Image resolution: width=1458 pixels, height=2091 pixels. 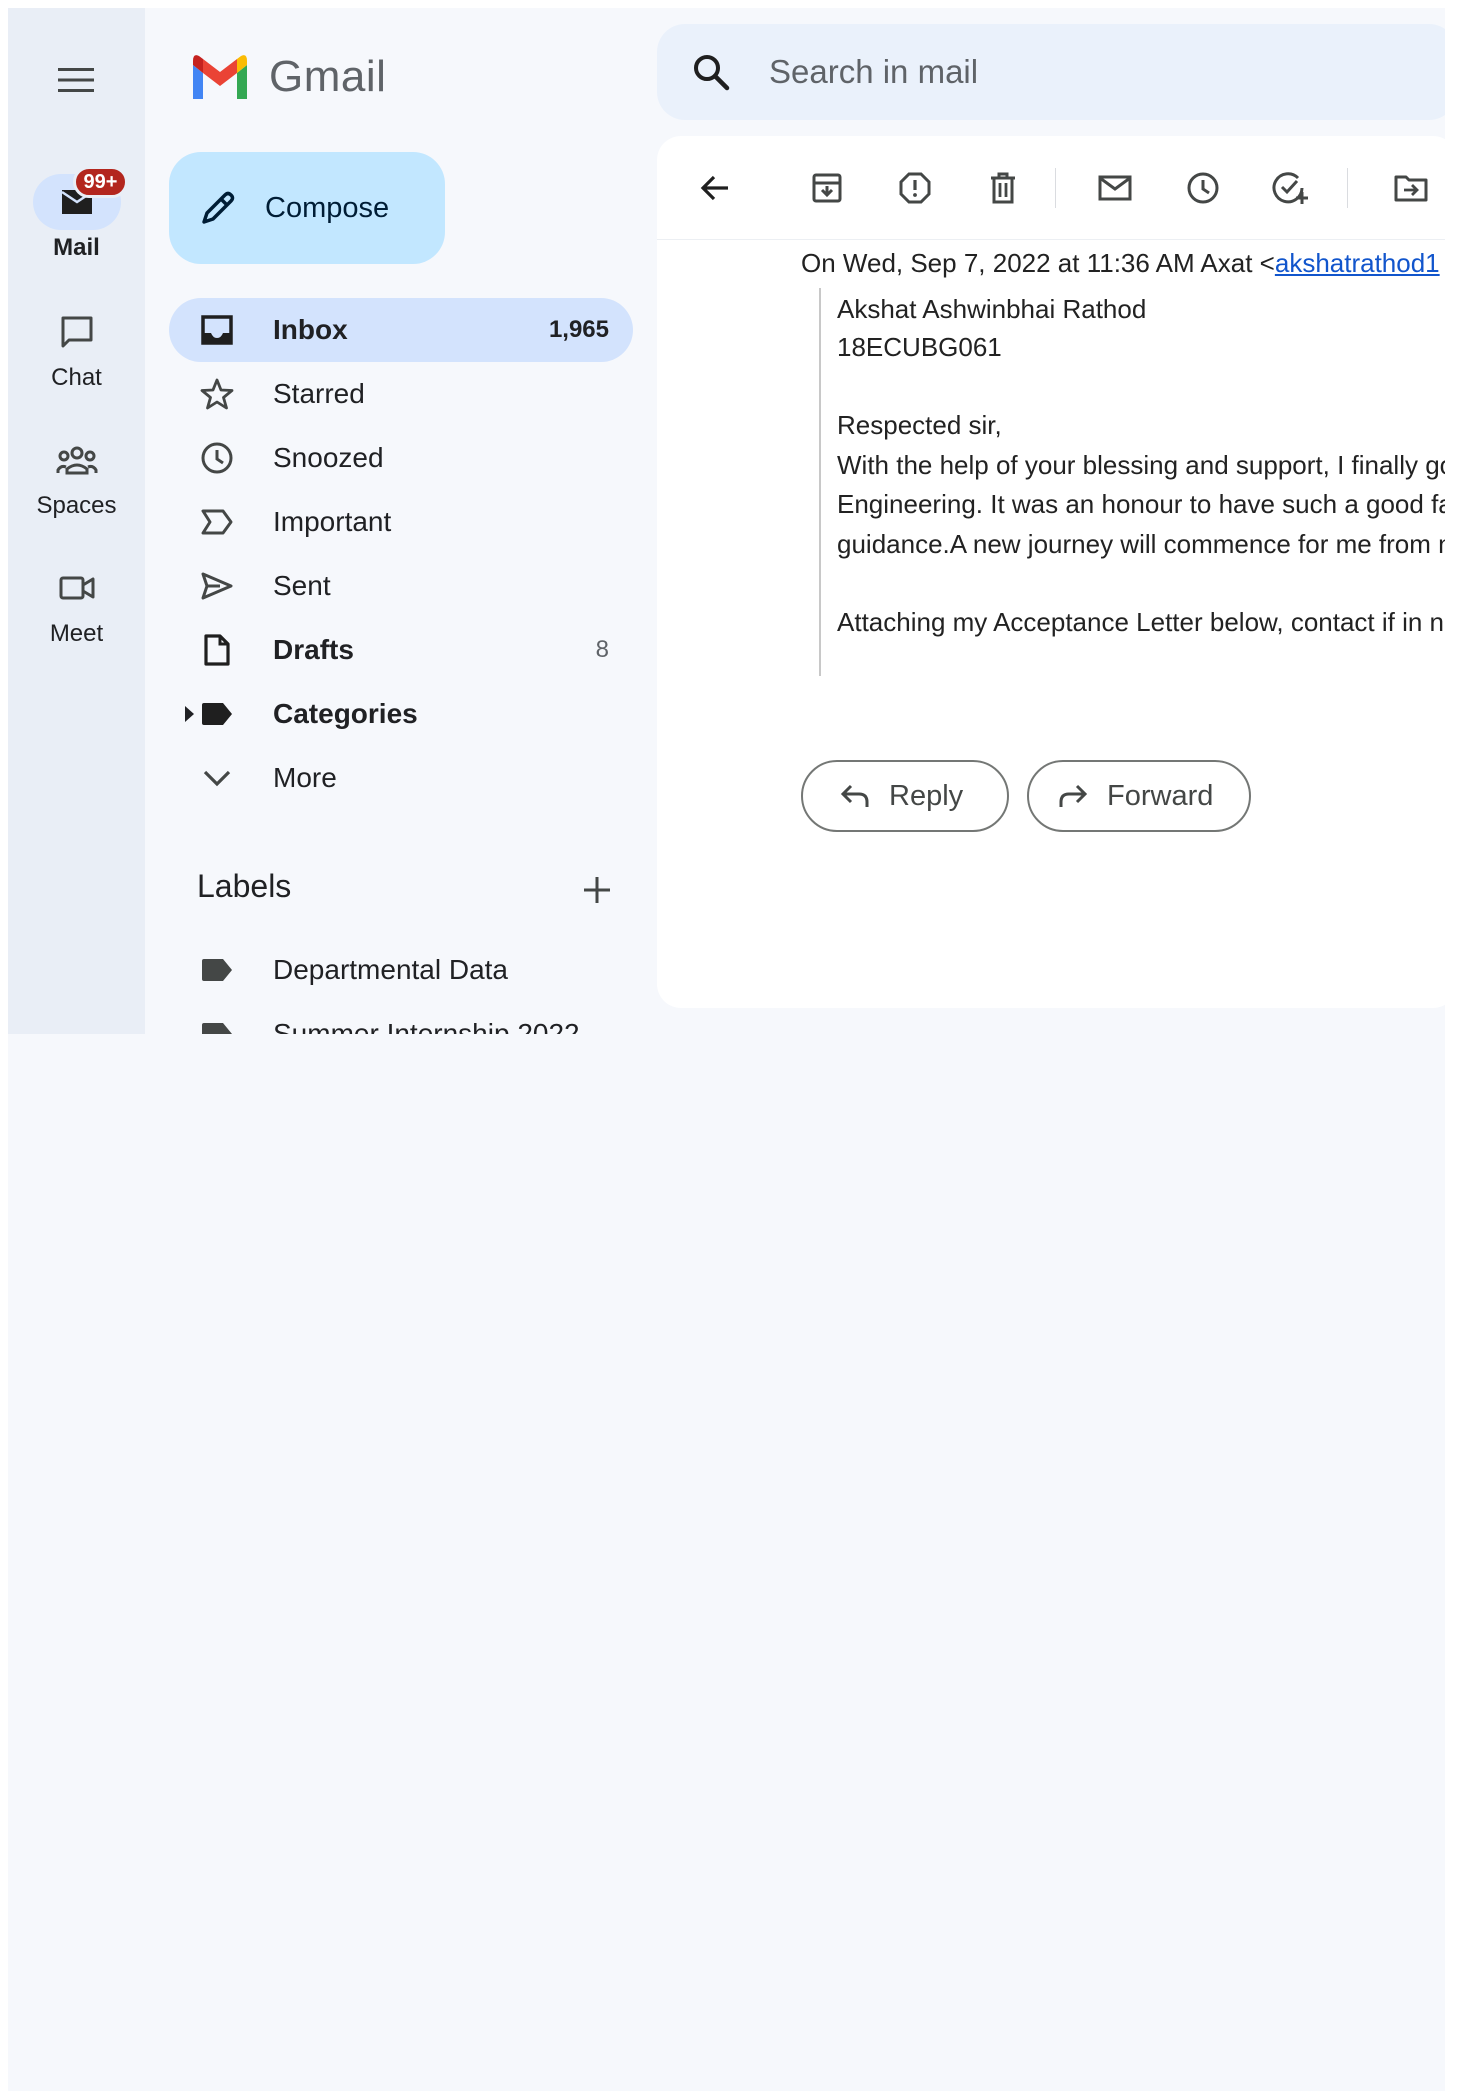 What do you see at coordinates (401, 650) in the screenshot?
I see `nav-drafts: Drafts 8` at bounding box center [401, 650].